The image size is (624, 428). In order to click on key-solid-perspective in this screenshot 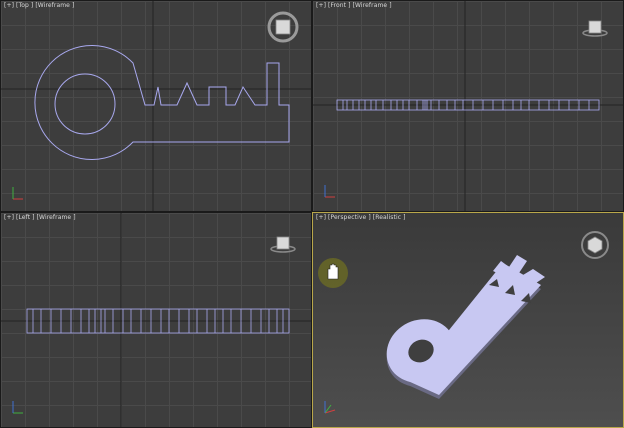, I will do `click(465, 327)`.